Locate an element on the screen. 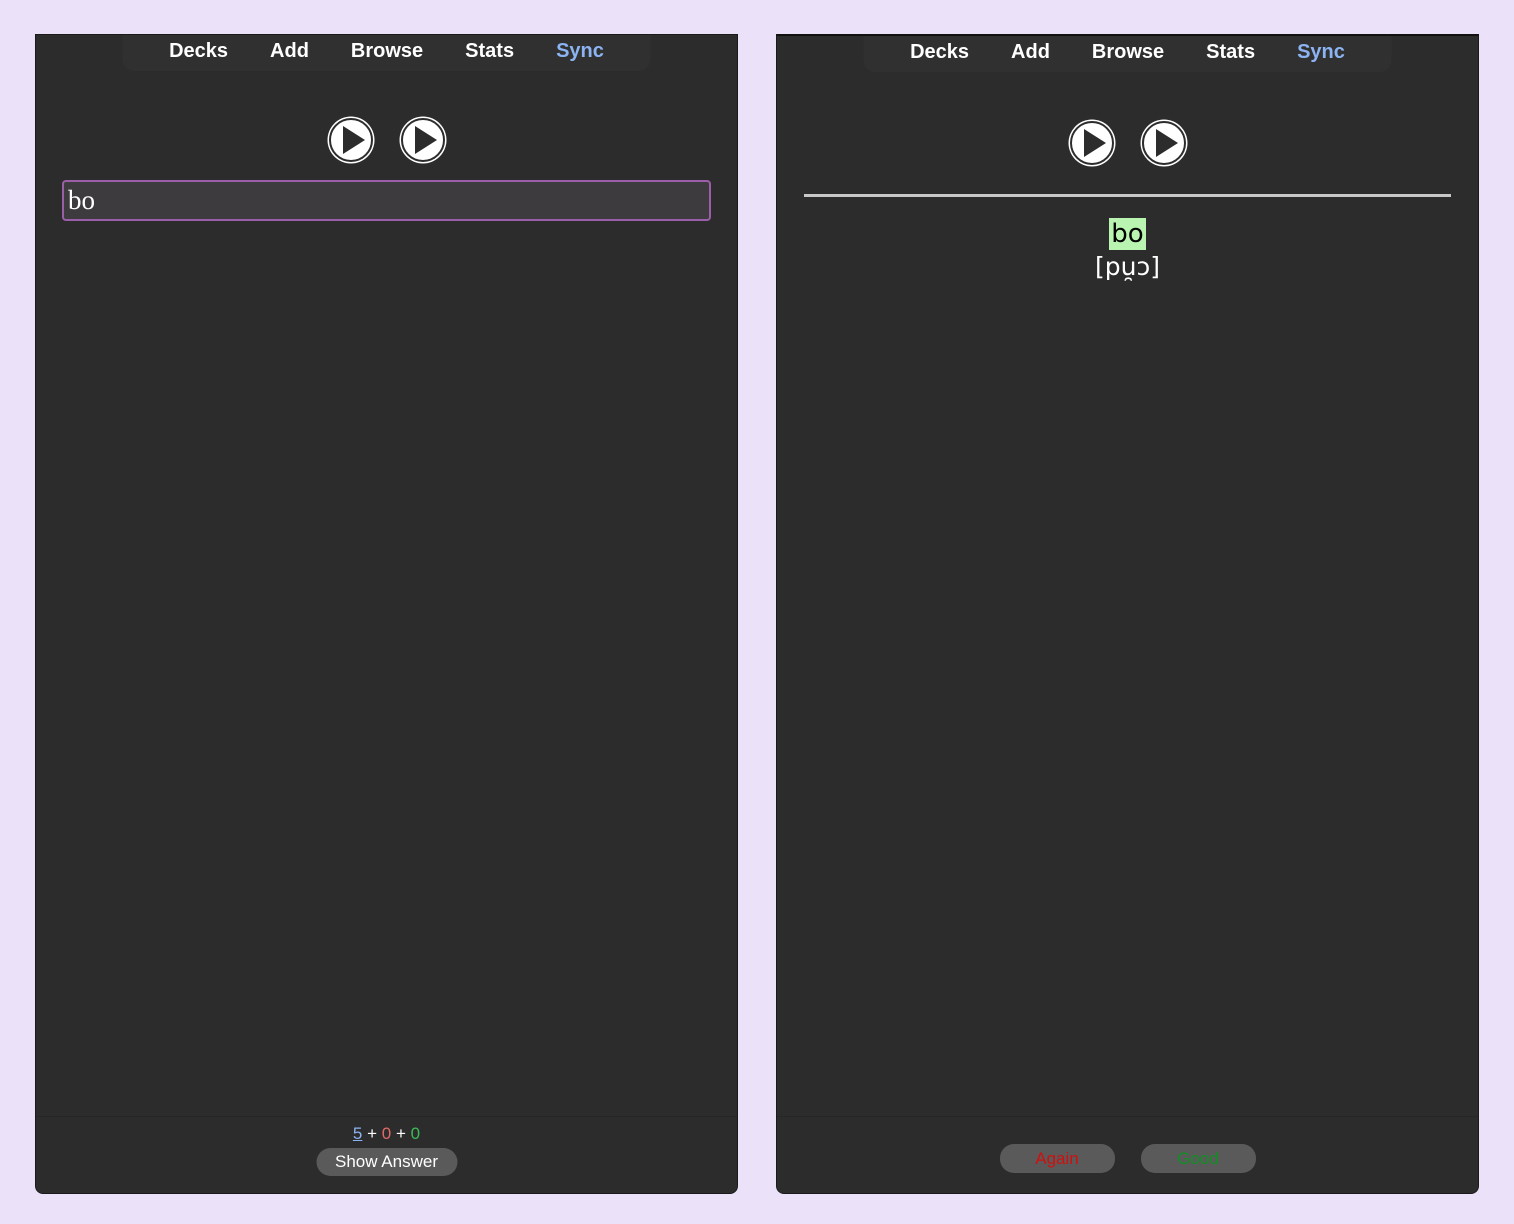  answer-content: bo [pu̯ɔ] is located at coordinates (1127, 250).